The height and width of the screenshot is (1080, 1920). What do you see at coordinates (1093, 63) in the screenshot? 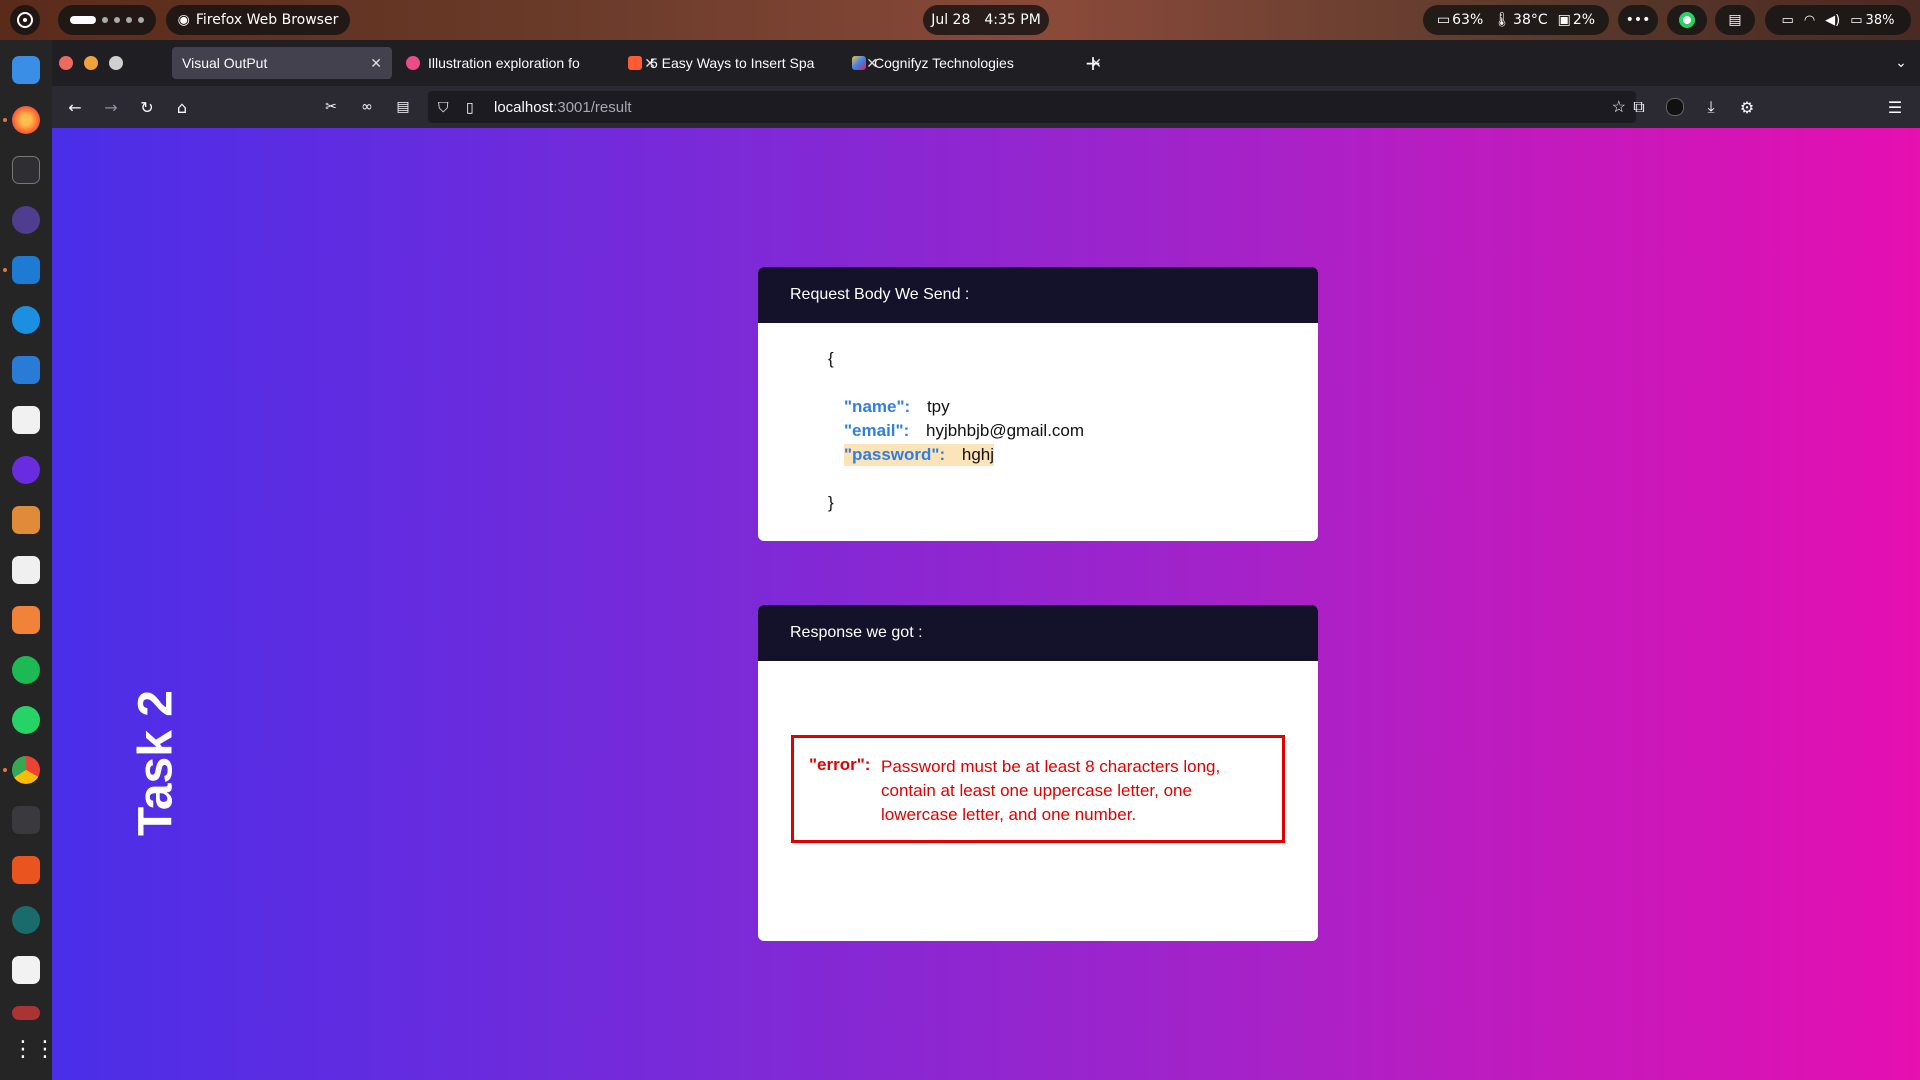
I see `new-tab-plus-icon: +` at bounding box center [1093, 63].